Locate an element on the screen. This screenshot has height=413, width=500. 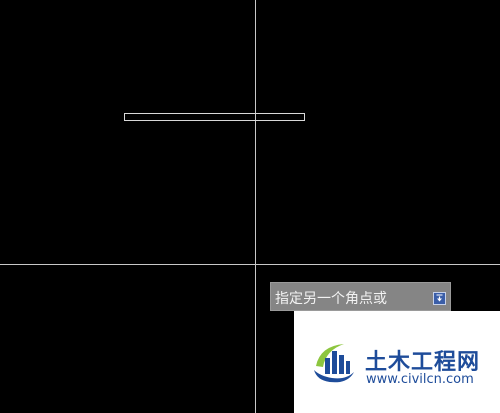
civilcn-logo-icon is located at coordinates (334, 361).